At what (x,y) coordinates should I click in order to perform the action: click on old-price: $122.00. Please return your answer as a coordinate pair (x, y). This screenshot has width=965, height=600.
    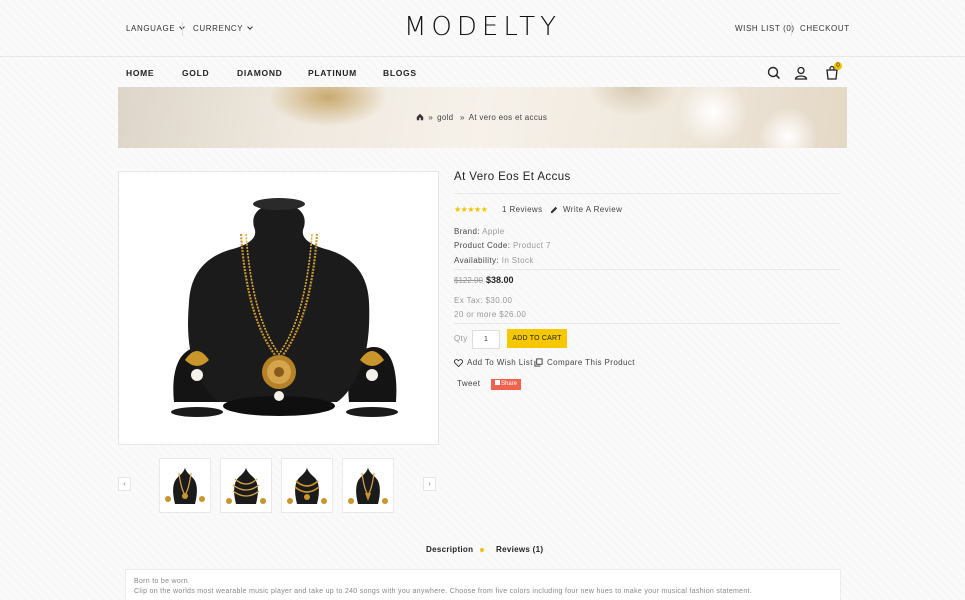
    Looking at the image, I should click on (468, 280).